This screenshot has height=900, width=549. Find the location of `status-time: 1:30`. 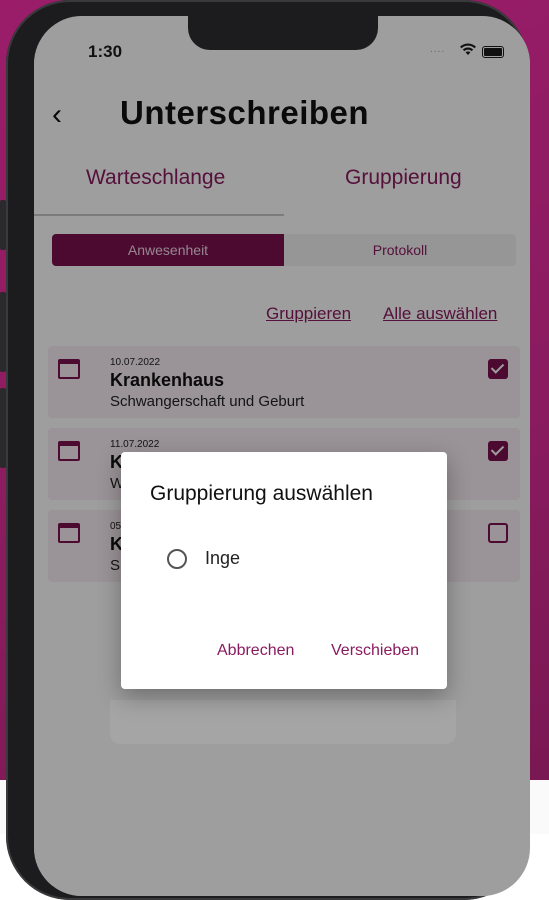

status-time: 1:30 is located at coordinates (105, 51).